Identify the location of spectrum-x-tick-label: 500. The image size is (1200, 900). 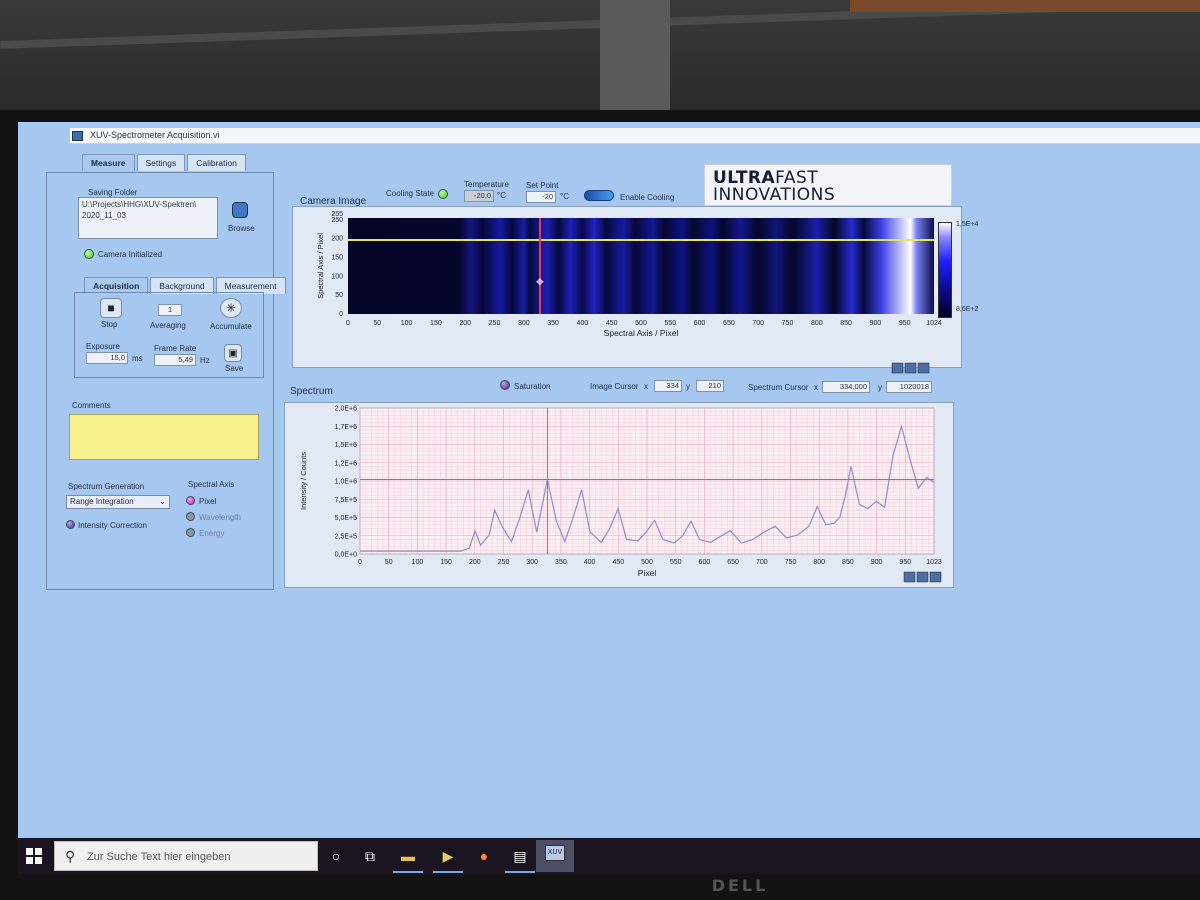
(647, 562).